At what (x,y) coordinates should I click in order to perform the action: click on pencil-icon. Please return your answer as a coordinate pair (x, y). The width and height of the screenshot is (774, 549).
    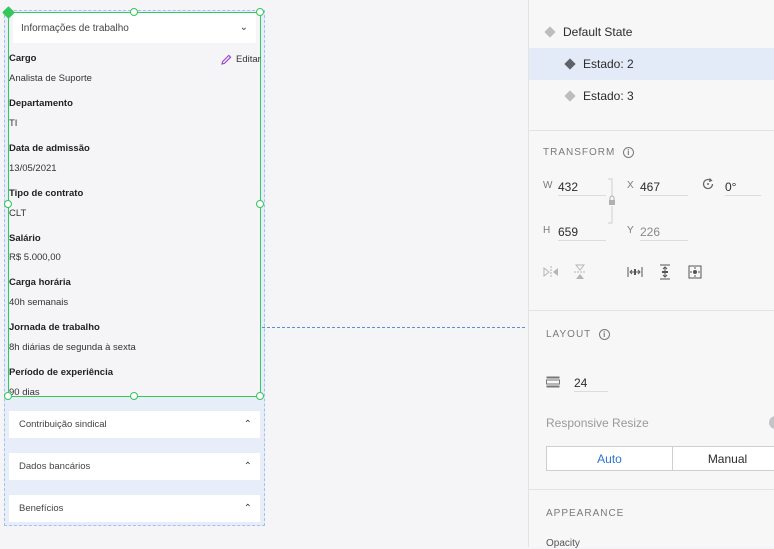
    Looking at the image, I should click on (226, 59).